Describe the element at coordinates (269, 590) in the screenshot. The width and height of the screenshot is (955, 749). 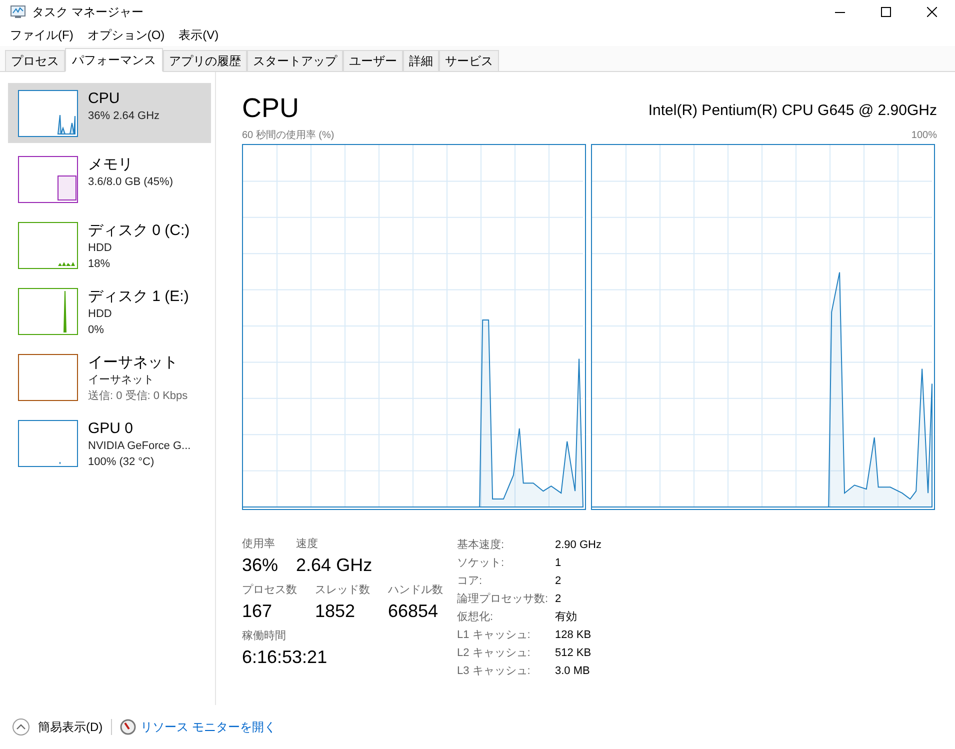
I see `stat-label: プロセス数` at that location.